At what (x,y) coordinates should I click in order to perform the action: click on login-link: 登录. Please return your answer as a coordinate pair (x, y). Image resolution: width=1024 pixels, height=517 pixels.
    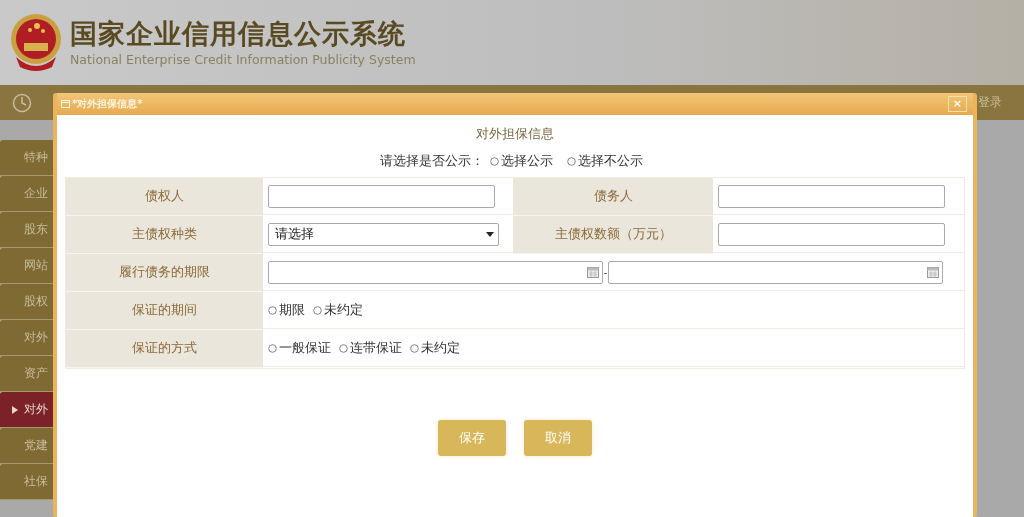
    Looking at the image, I should click on (990, 102).